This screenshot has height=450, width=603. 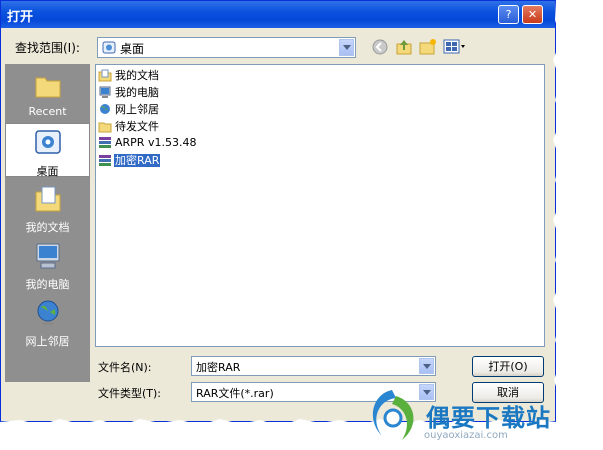 I want to click on watermark-logo: 偶要下载站 ouyaoxiazai.com, so click(x=482, y=415).